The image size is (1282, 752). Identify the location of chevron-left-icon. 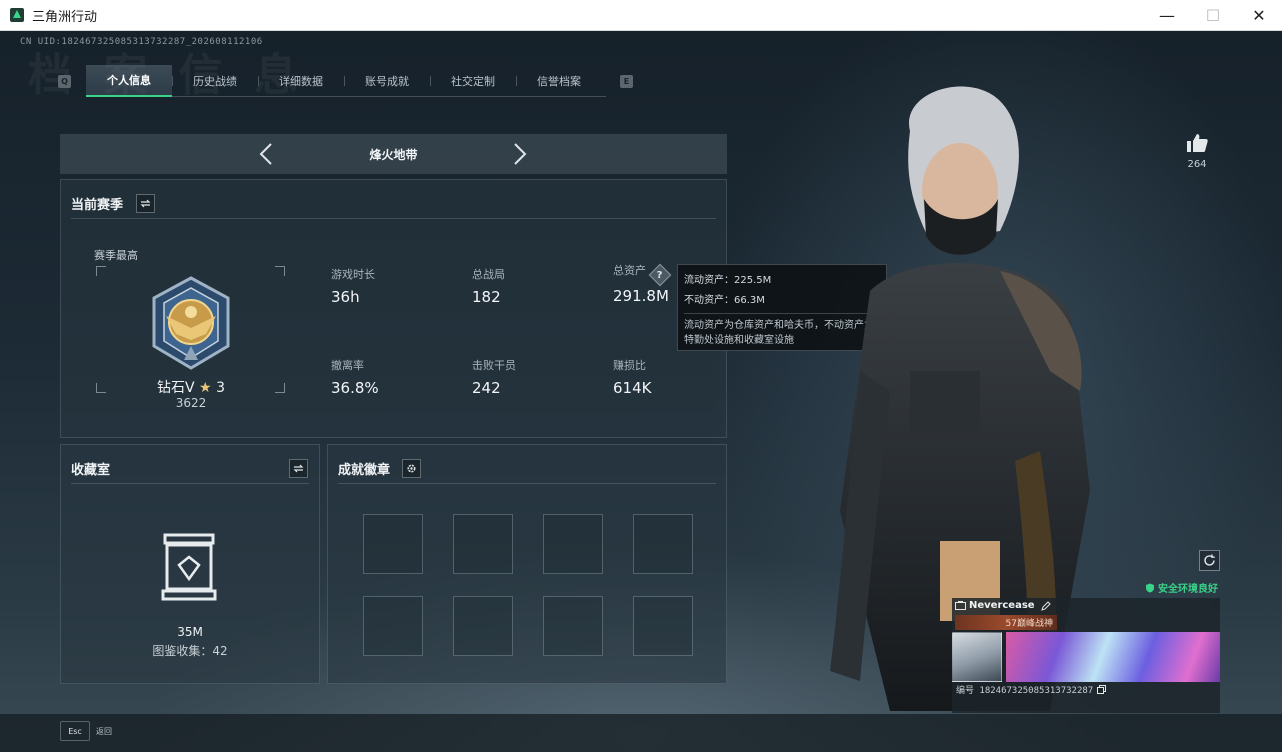
(265, 154).